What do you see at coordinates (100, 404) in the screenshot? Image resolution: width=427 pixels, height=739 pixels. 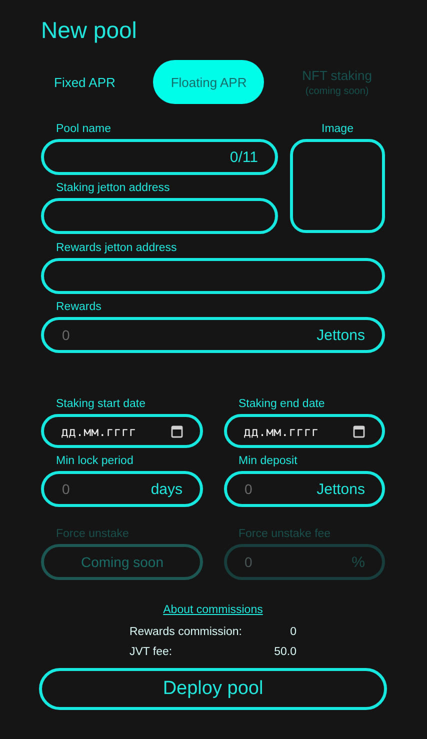 I see `field-label: Staking start date` at bounding box center [100, 404].